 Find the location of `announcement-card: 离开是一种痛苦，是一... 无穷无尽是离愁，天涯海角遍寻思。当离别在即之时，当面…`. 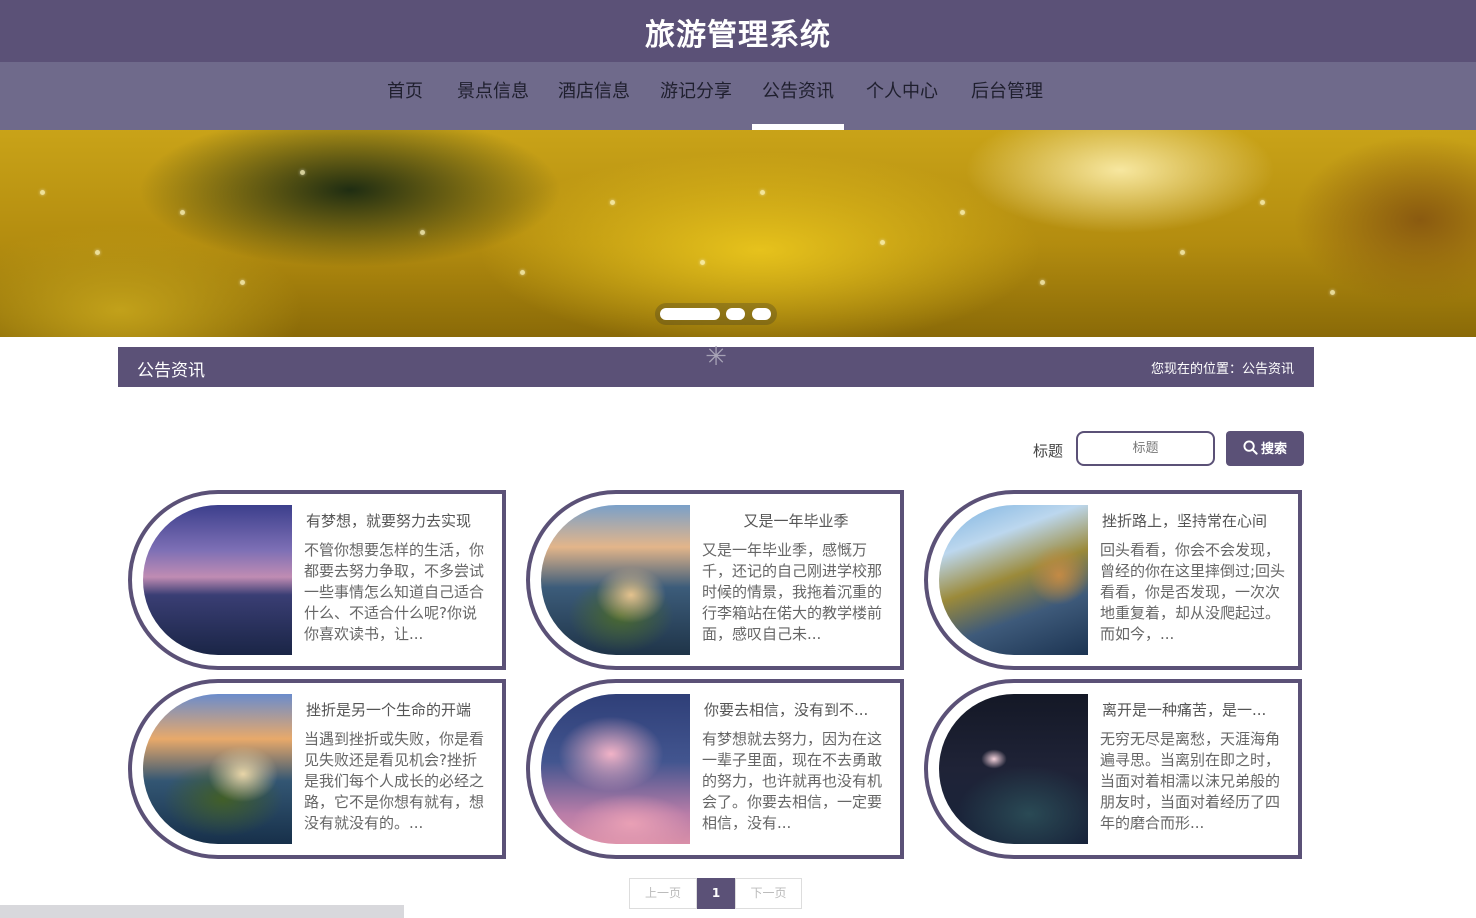

announcement-card: 离开是一种痛苦，是一... 无穷无尽是离愁，天涯海角遍寻思。当离别在即之时，当面… is located at coordinates (1113, 769).